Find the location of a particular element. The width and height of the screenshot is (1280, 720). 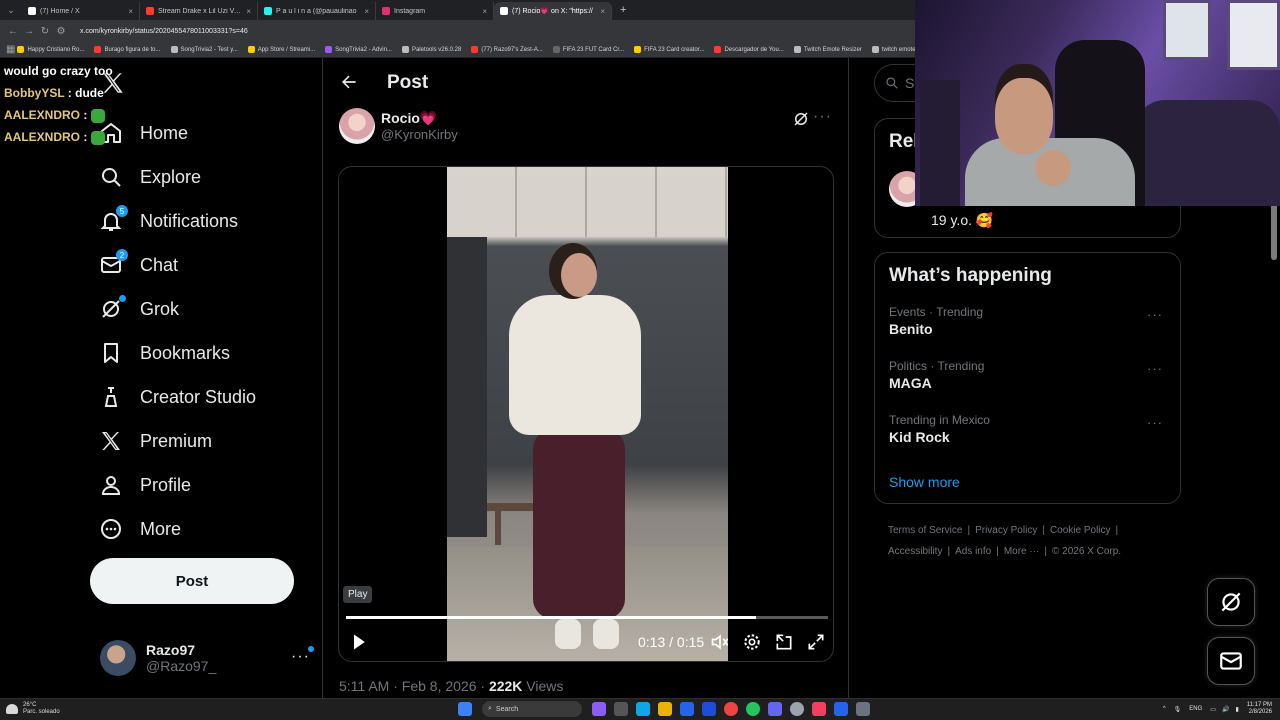

bookmark-favicon-icon is located at coordinates (329, 49).